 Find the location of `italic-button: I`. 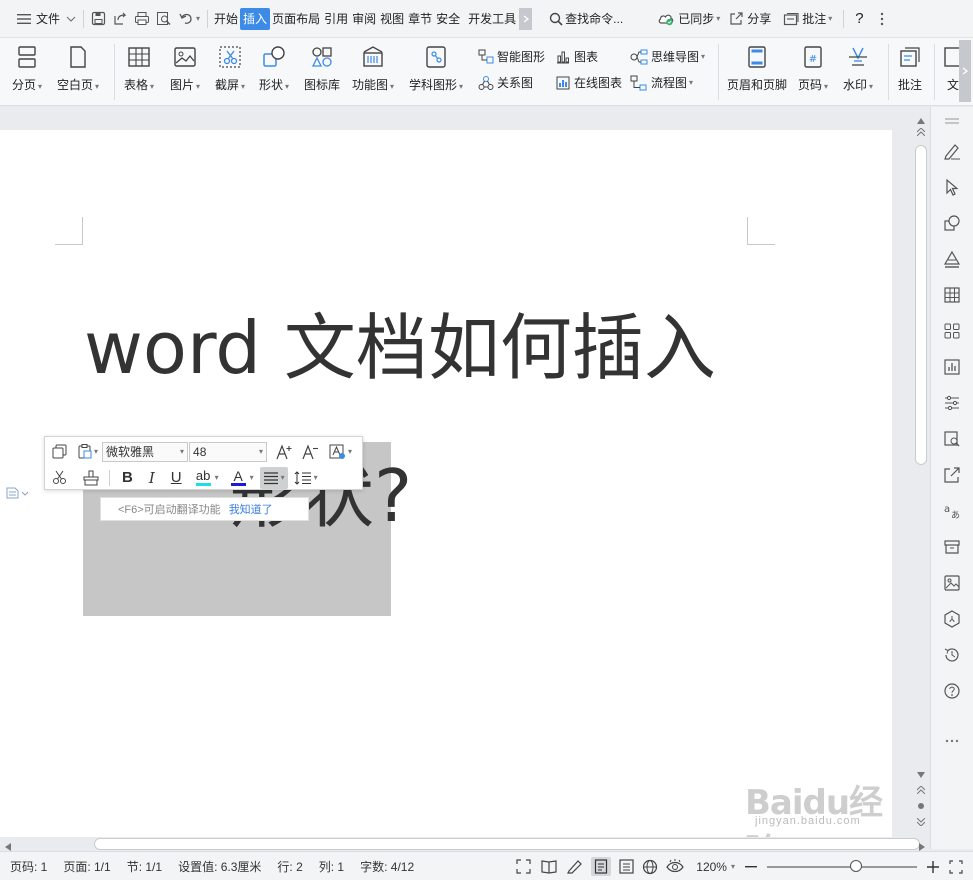

italic-button: I is located at coordinates (152, 478).